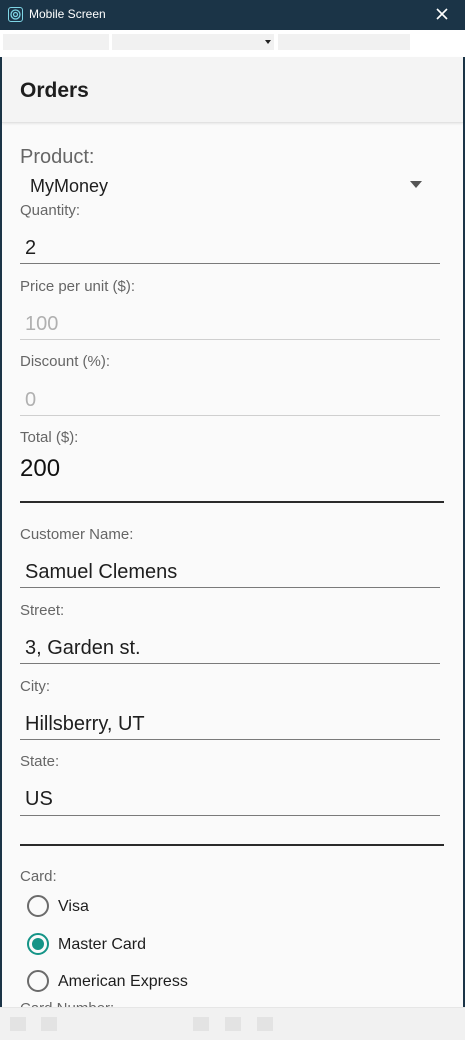 The image size is (465, 1040). What do you see at coordinates (50, 210) in the screenshot?
I see `quantity-label: Quantity:` at bounding box center [50, 210].